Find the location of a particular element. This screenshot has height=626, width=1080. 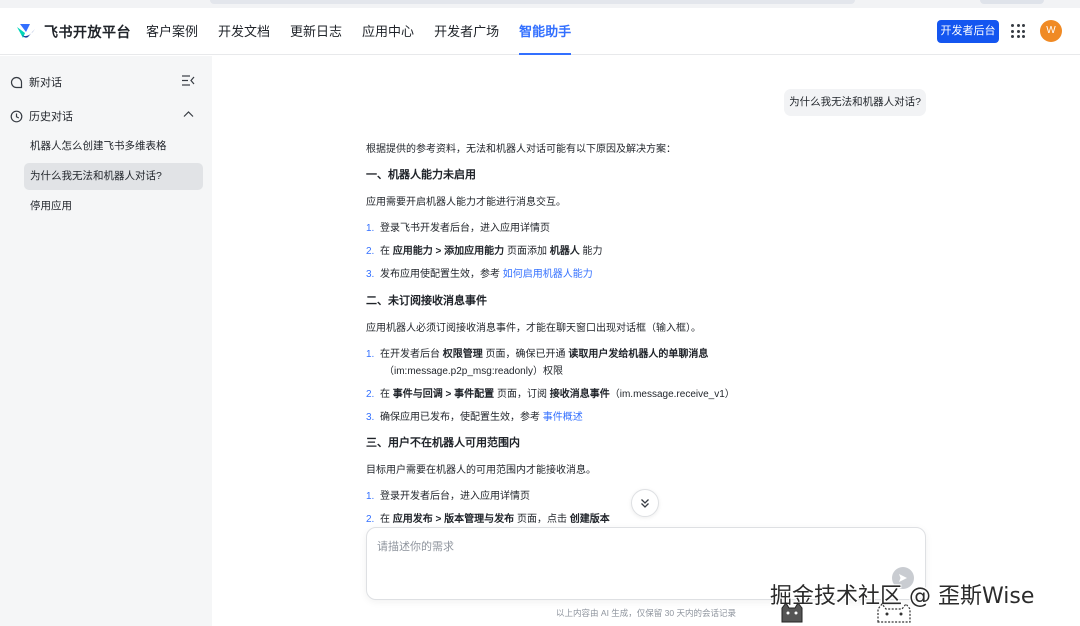

collapse-sidebar-icon is located at coordinates (188, 80).